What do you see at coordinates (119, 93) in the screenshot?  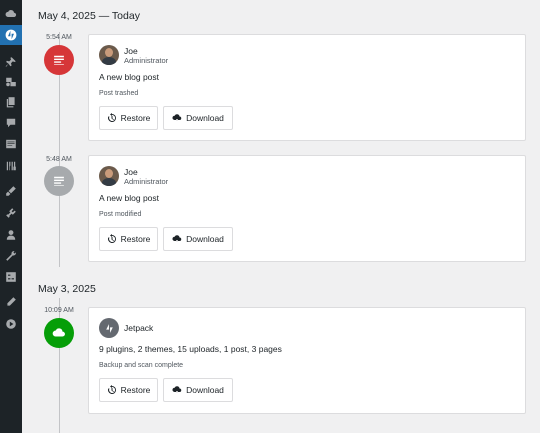 I see `event-status: Post trashed` at bounding box center [119, 93].